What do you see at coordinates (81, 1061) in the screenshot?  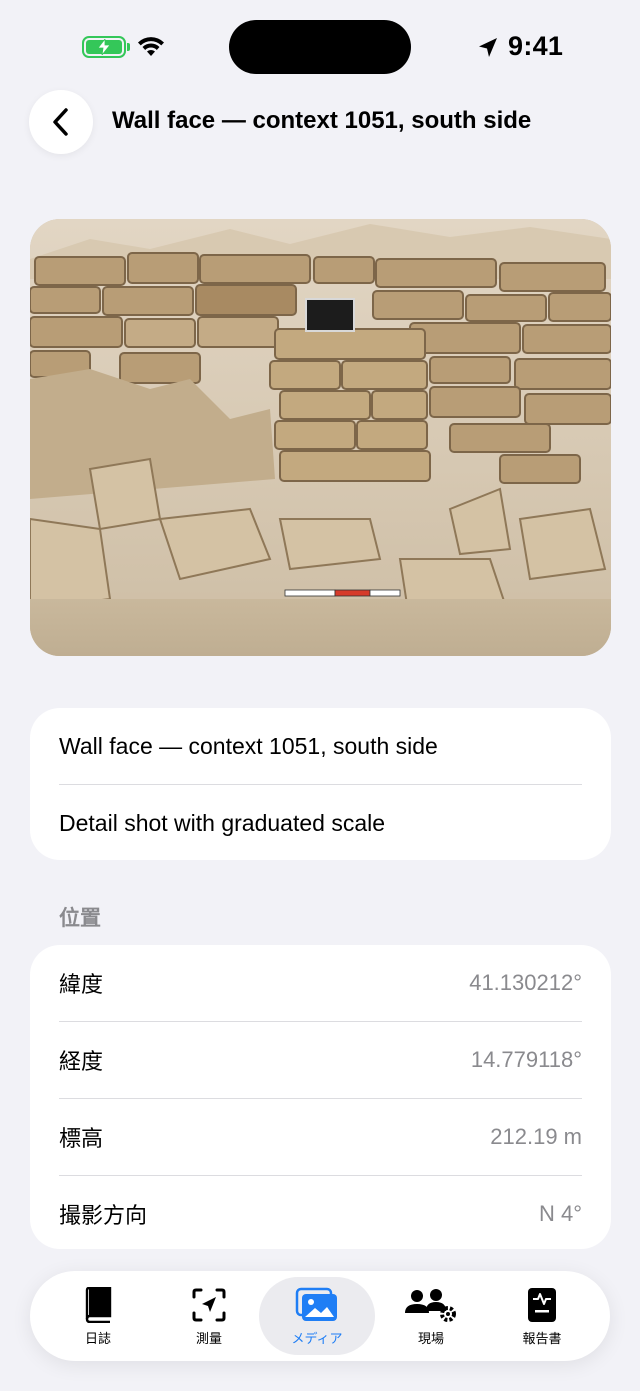 I see `row-label: 経度` at bounding box center [81, 1061].